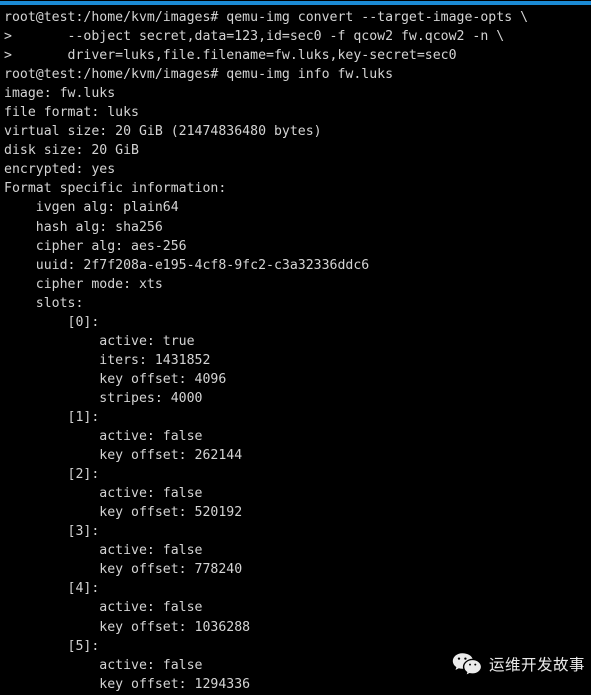 The height and width of the screenshot is (695, 591). I want to click on watermark-label: 运维开发故事, so click(537, 665).